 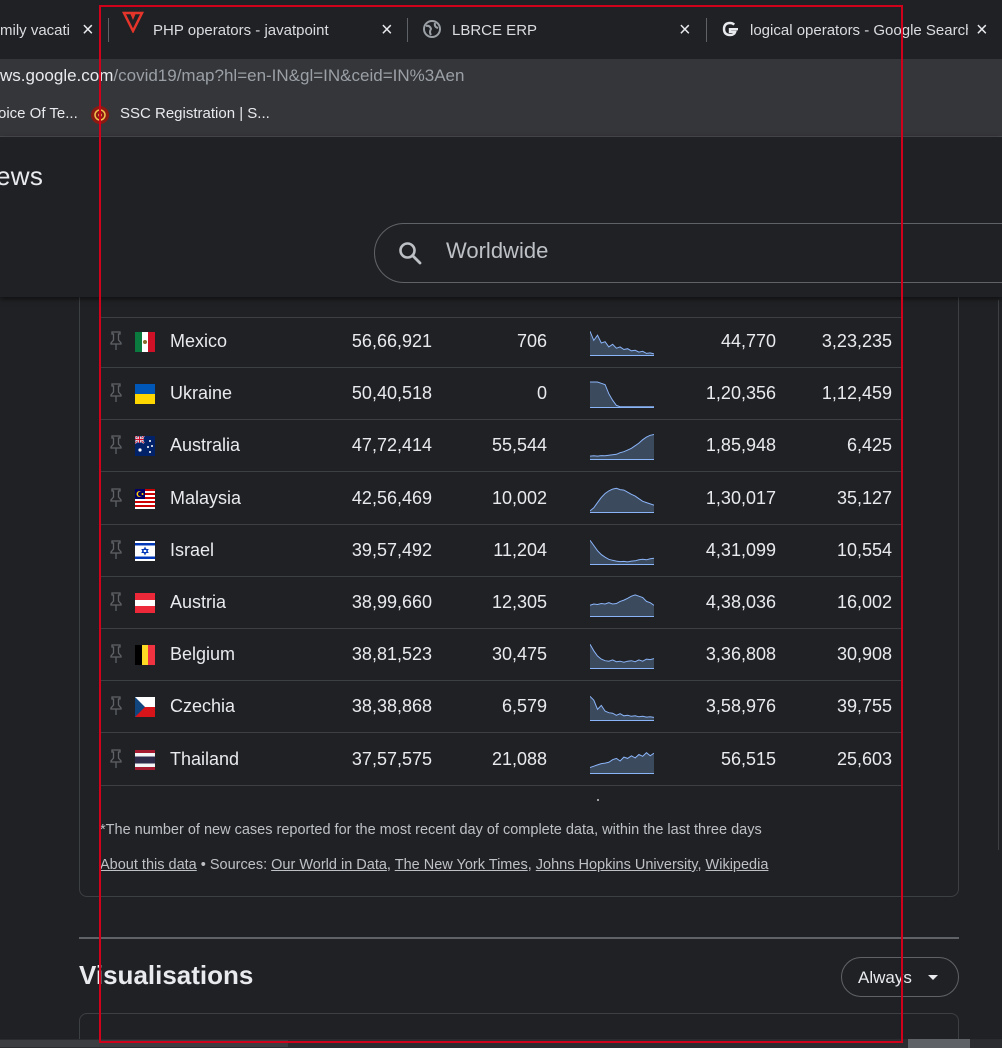 What do you see at coordinates (100, 115) in the screenshot?
I see `ssc-logo-icon` at bounding box center [100, 115].